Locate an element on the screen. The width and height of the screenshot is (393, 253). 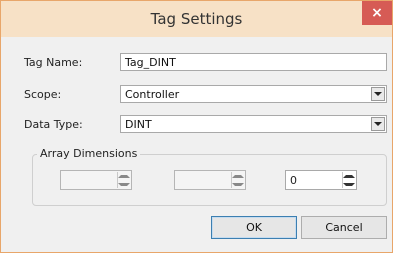
close-glyph: × is located at coordinates (377, 13).